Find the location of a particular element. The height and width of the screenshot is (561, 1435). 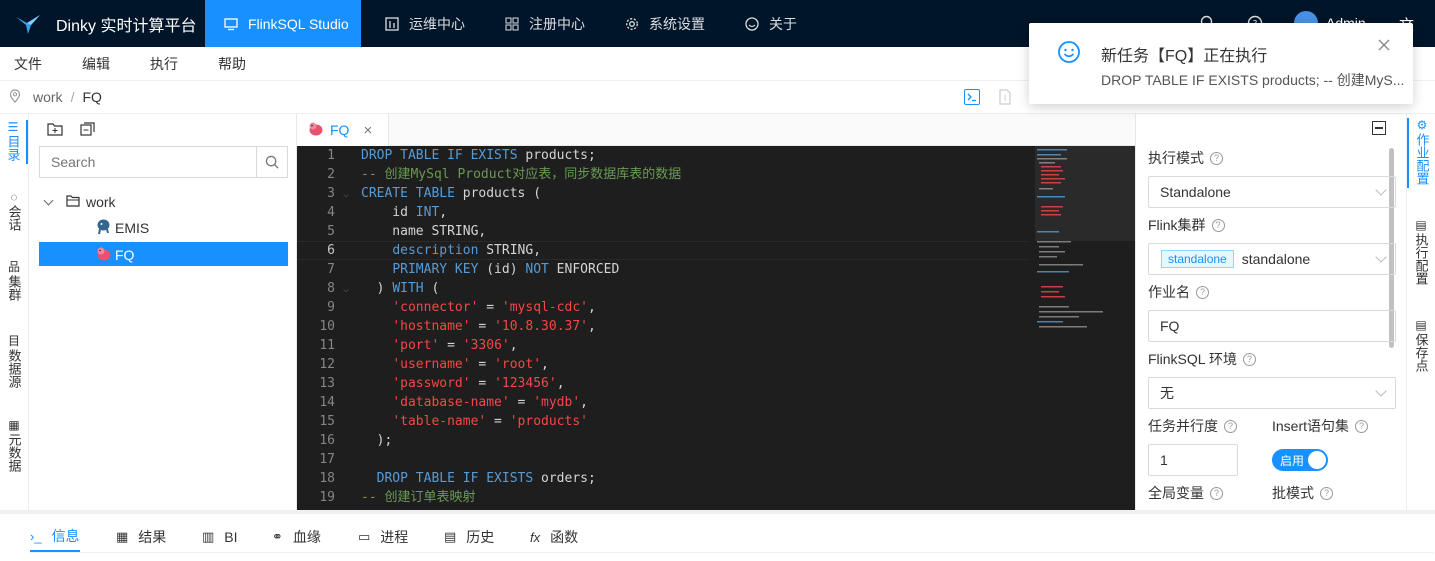

select-value: standalone is located at coordinates (1276, 259).